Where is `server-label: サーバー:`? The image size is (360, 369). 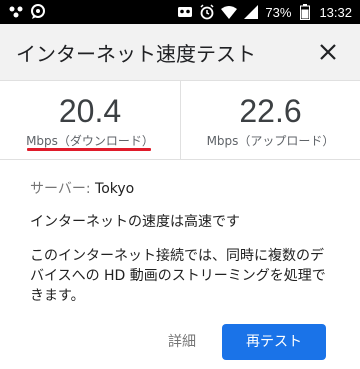
server-label: サーバー: is located at coordinates (63, 189).